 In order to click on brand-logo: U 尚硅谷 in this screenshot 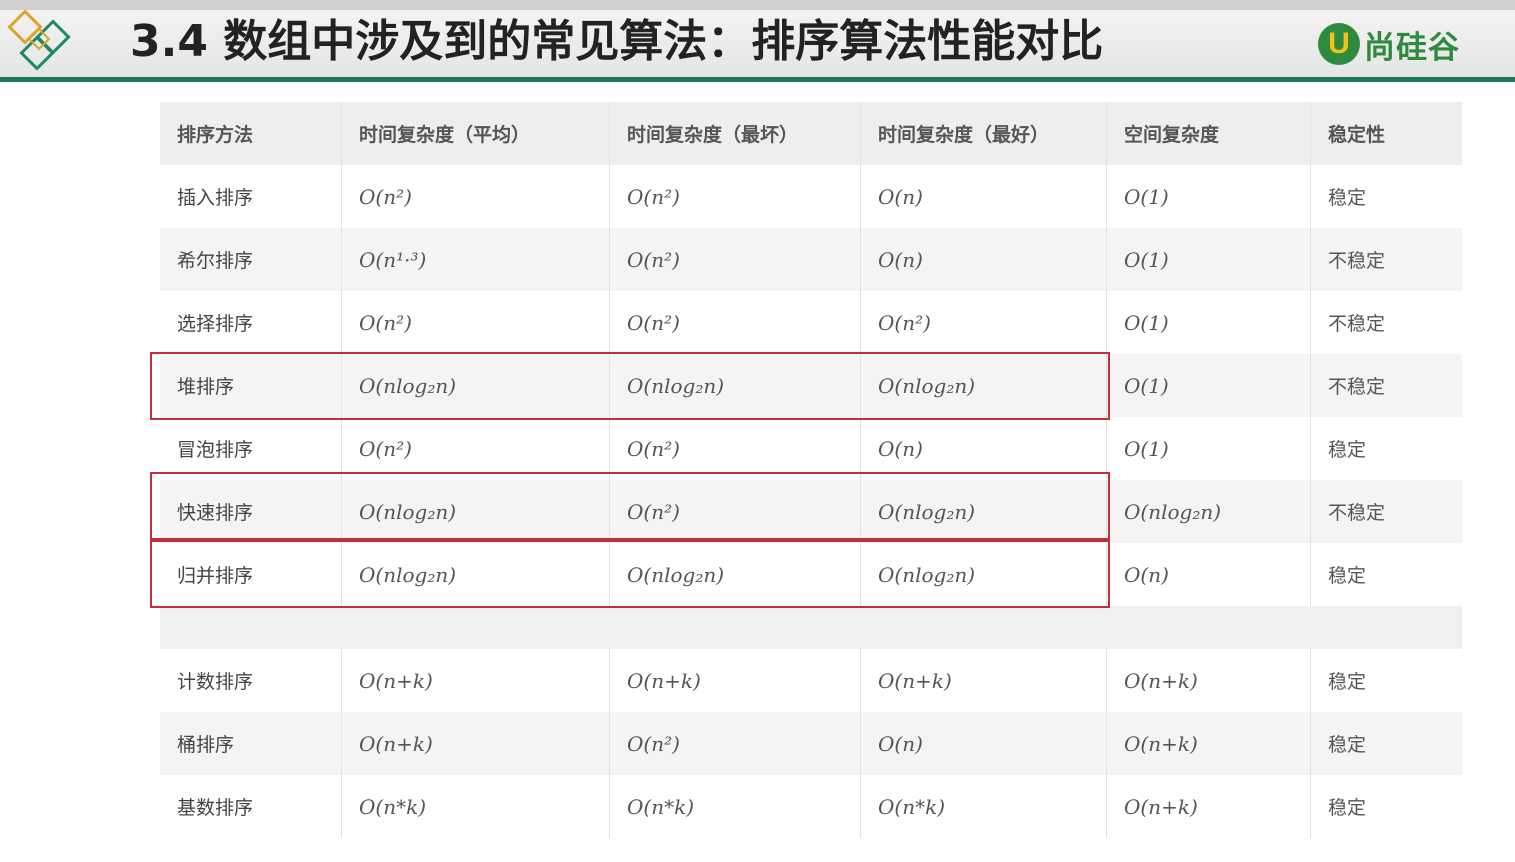, I will do `click(1389, 44)`.